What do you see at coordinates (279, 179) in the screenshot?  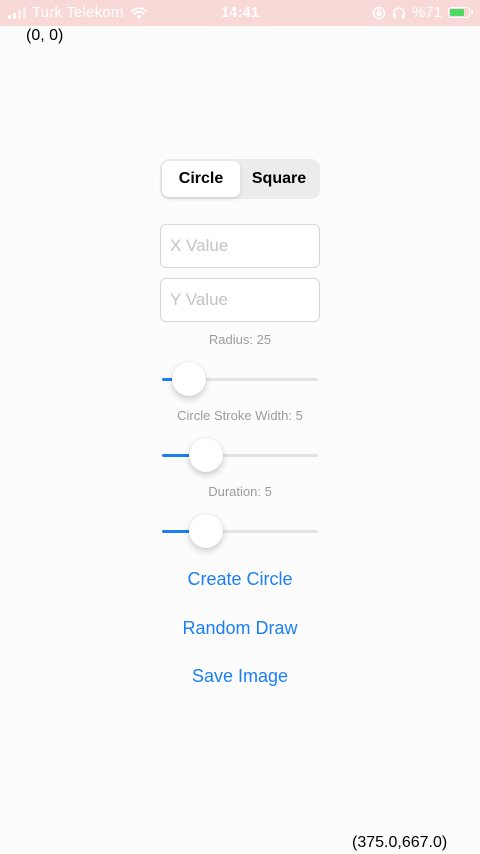 I see `segment-square: Square` at bounding box center [279, 179].